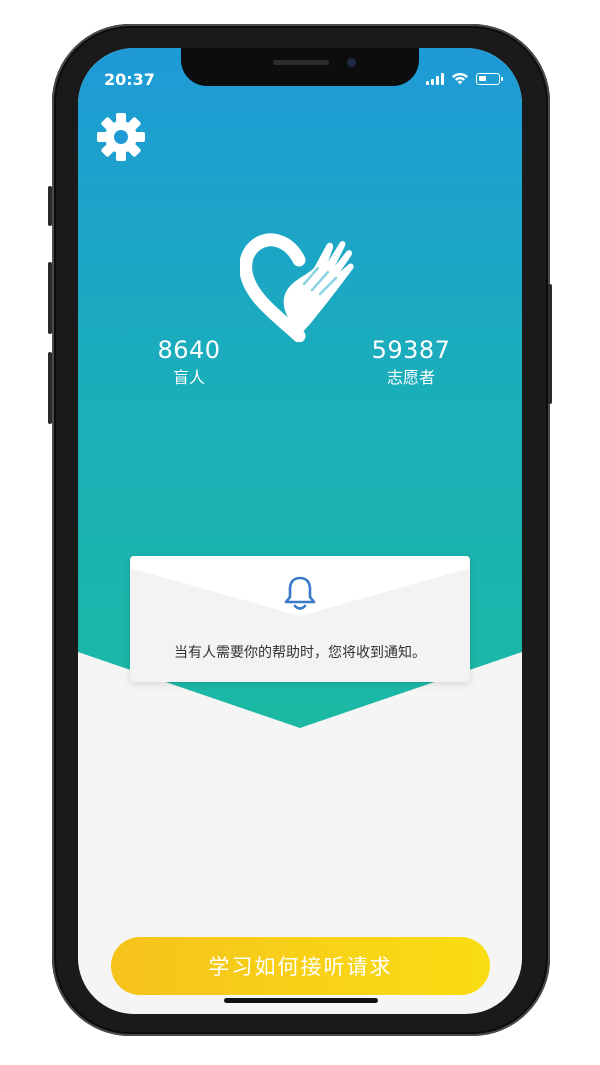  Describe the element at coordinates (300, 966) in the screenshot. I see `learn-answer-requests-button: 学习如何接听请求` at that location.